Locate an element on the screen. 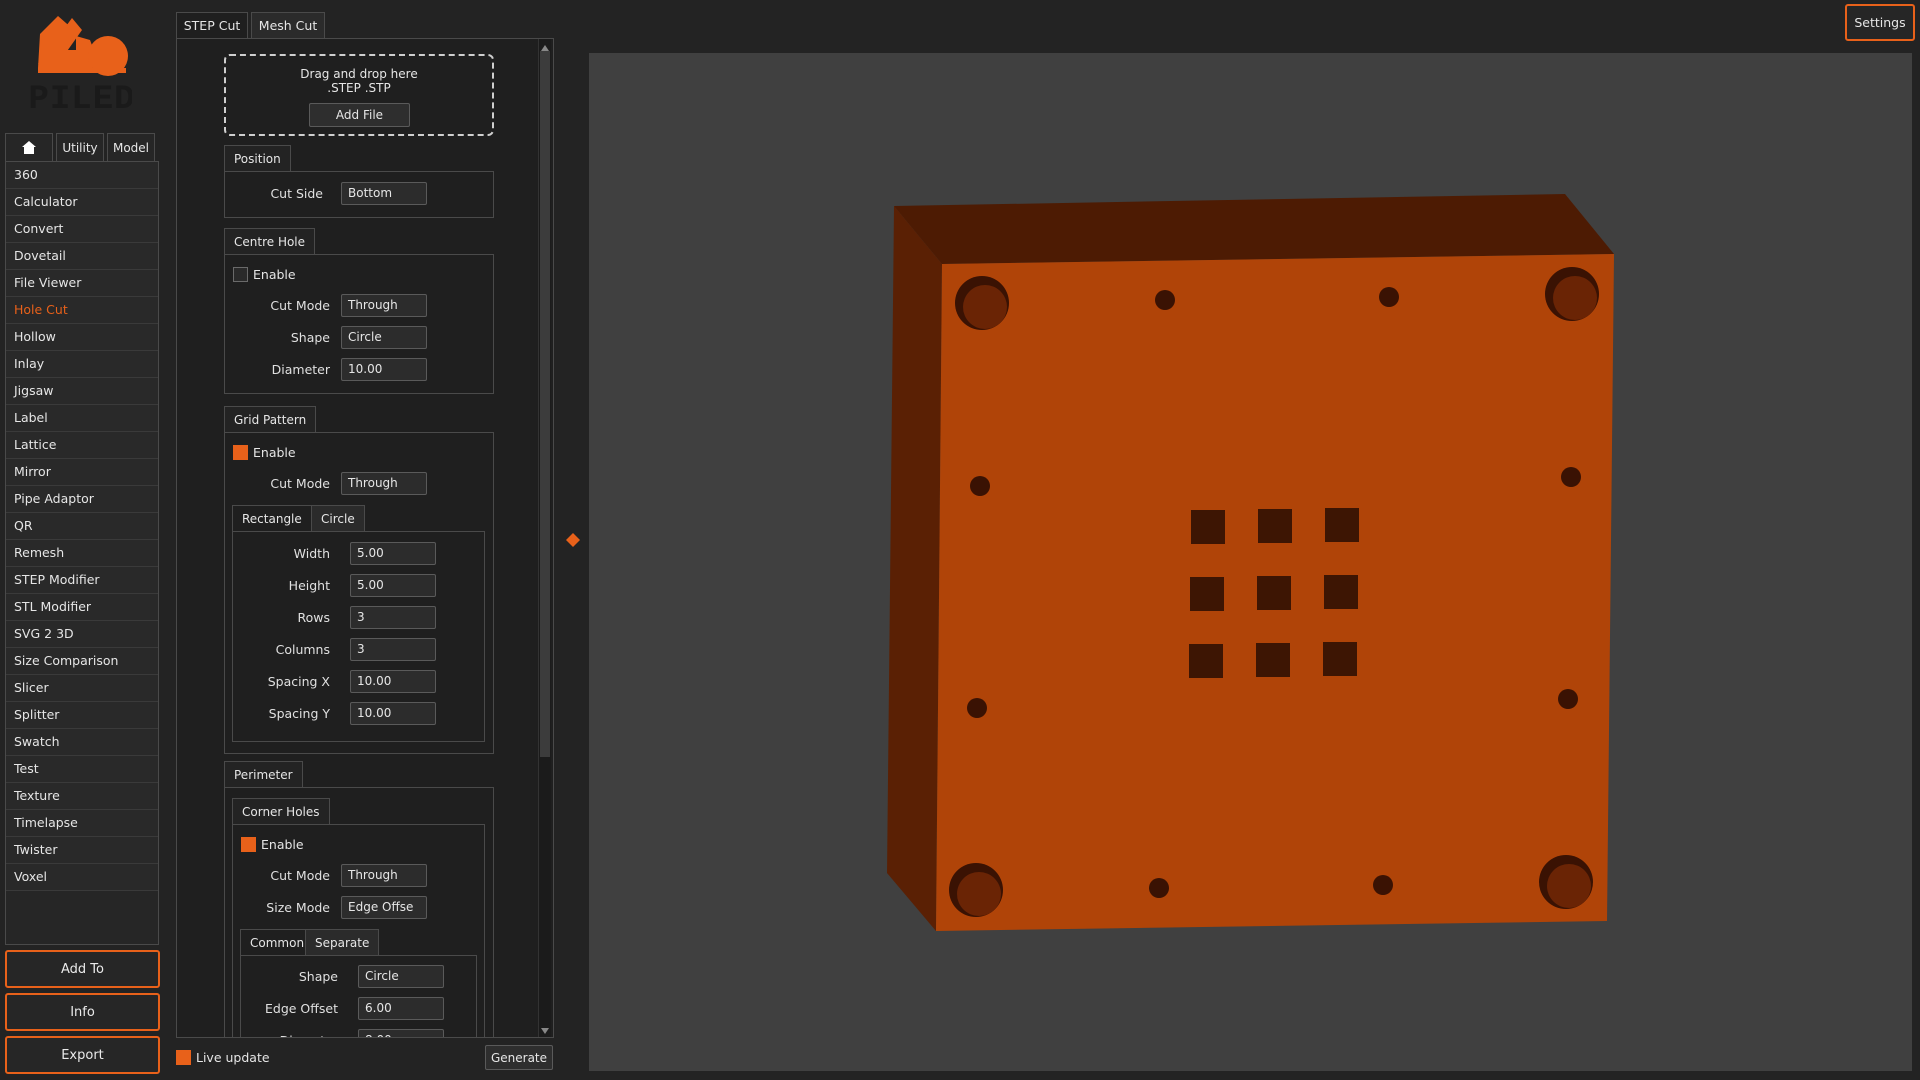 The height and width of the screenshot is (1080, 1920). tab-utility: Utility is located at coordinates (80, 147).